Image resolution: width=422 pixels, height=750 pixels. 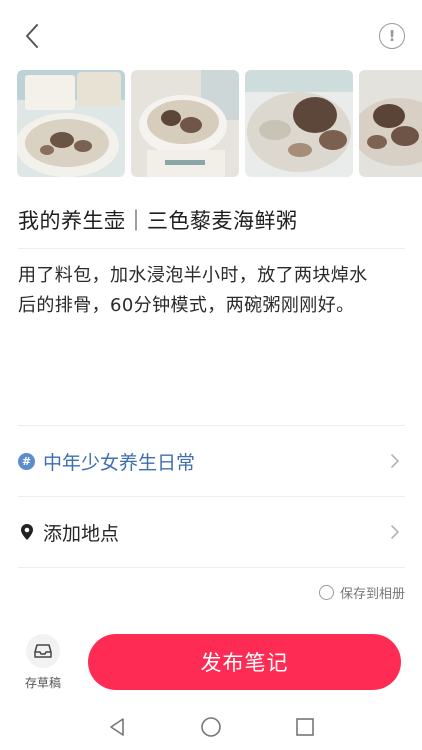 I want to click on draft-label: 存草稿, so click(x=42, y=683).